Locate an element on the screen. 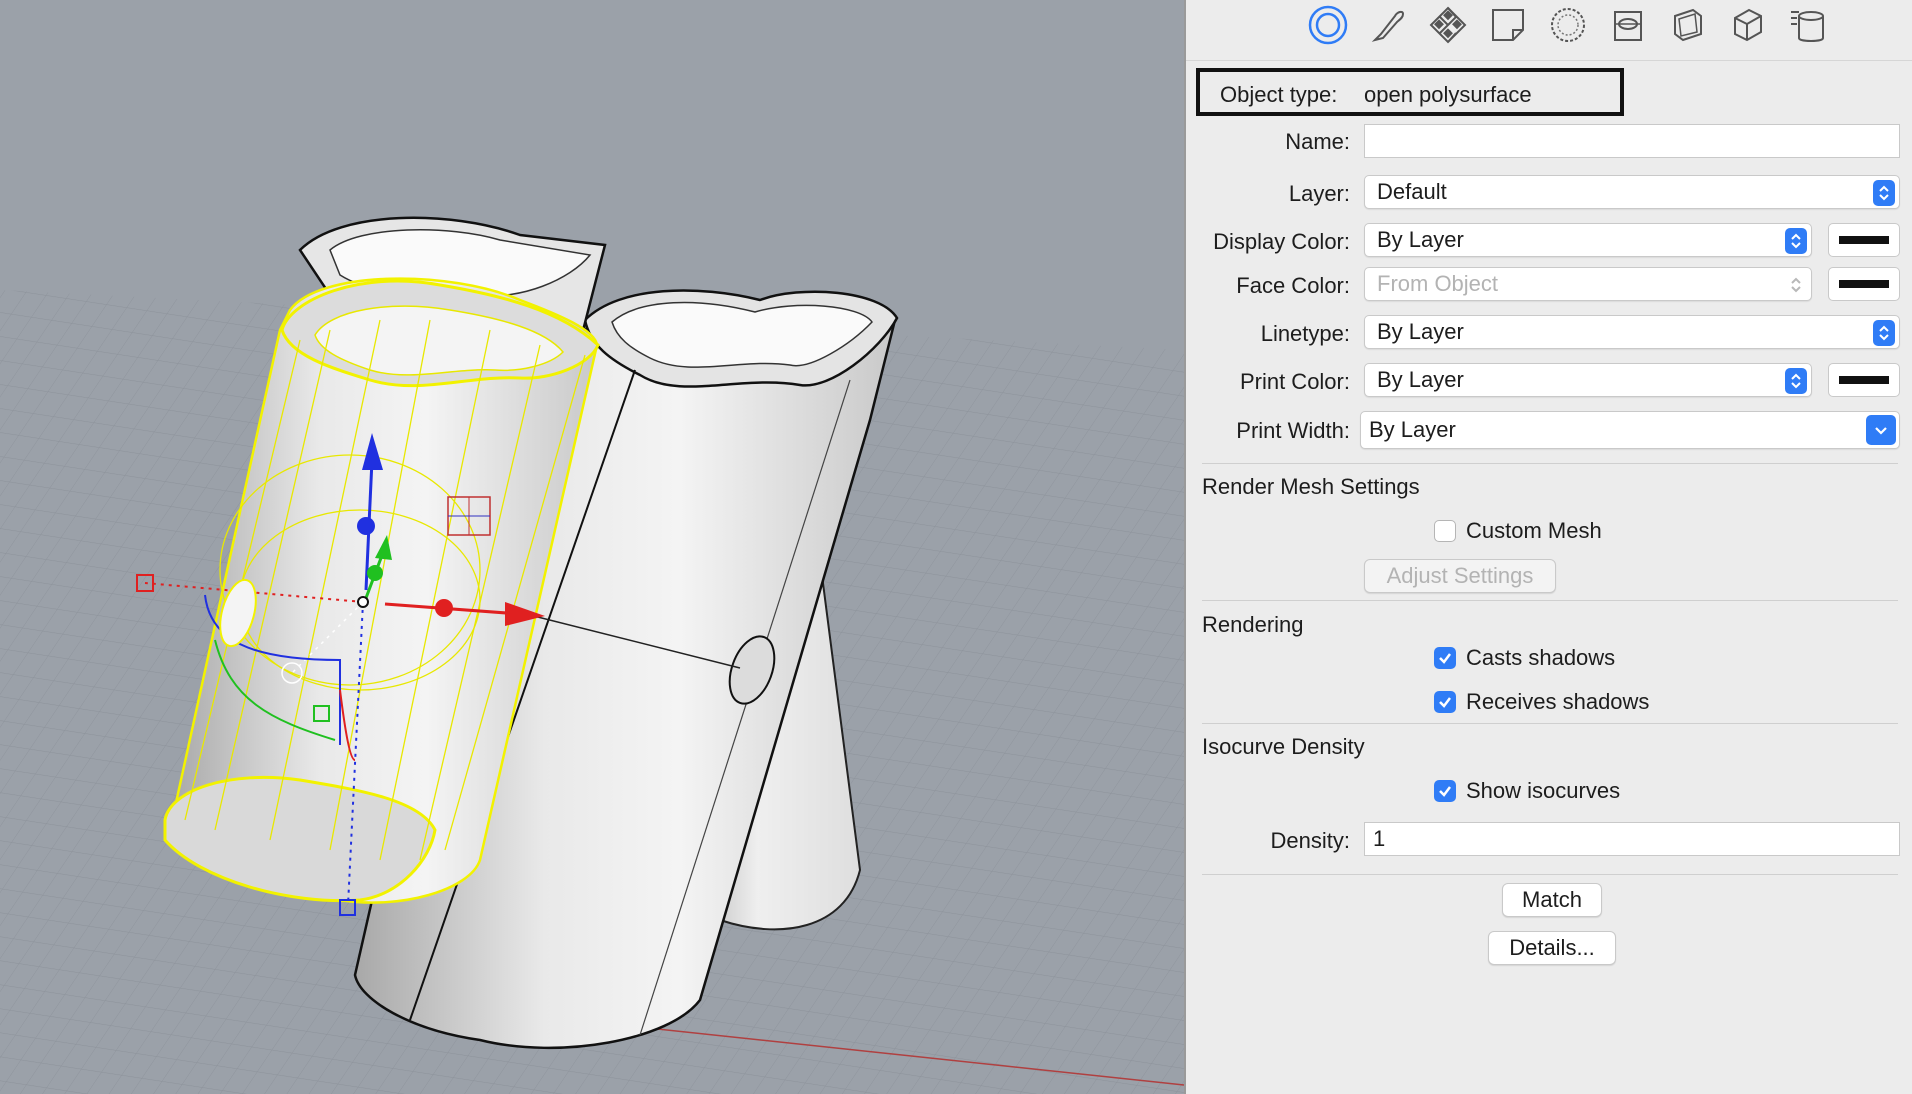 The image size is (1912, 1094). face-color-value: From Object is located at coordinates (1438, 283).